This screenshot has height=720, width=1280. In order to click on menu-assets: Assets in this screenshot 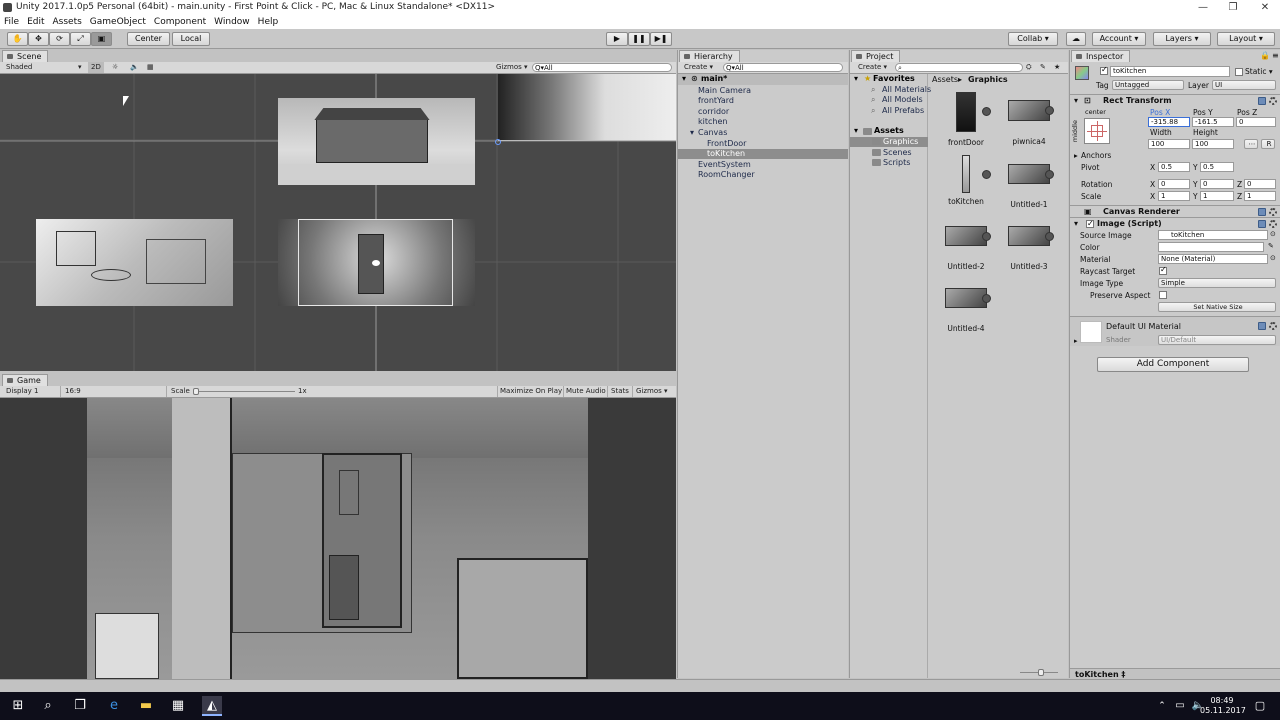, I will do `click(67, 22)`.